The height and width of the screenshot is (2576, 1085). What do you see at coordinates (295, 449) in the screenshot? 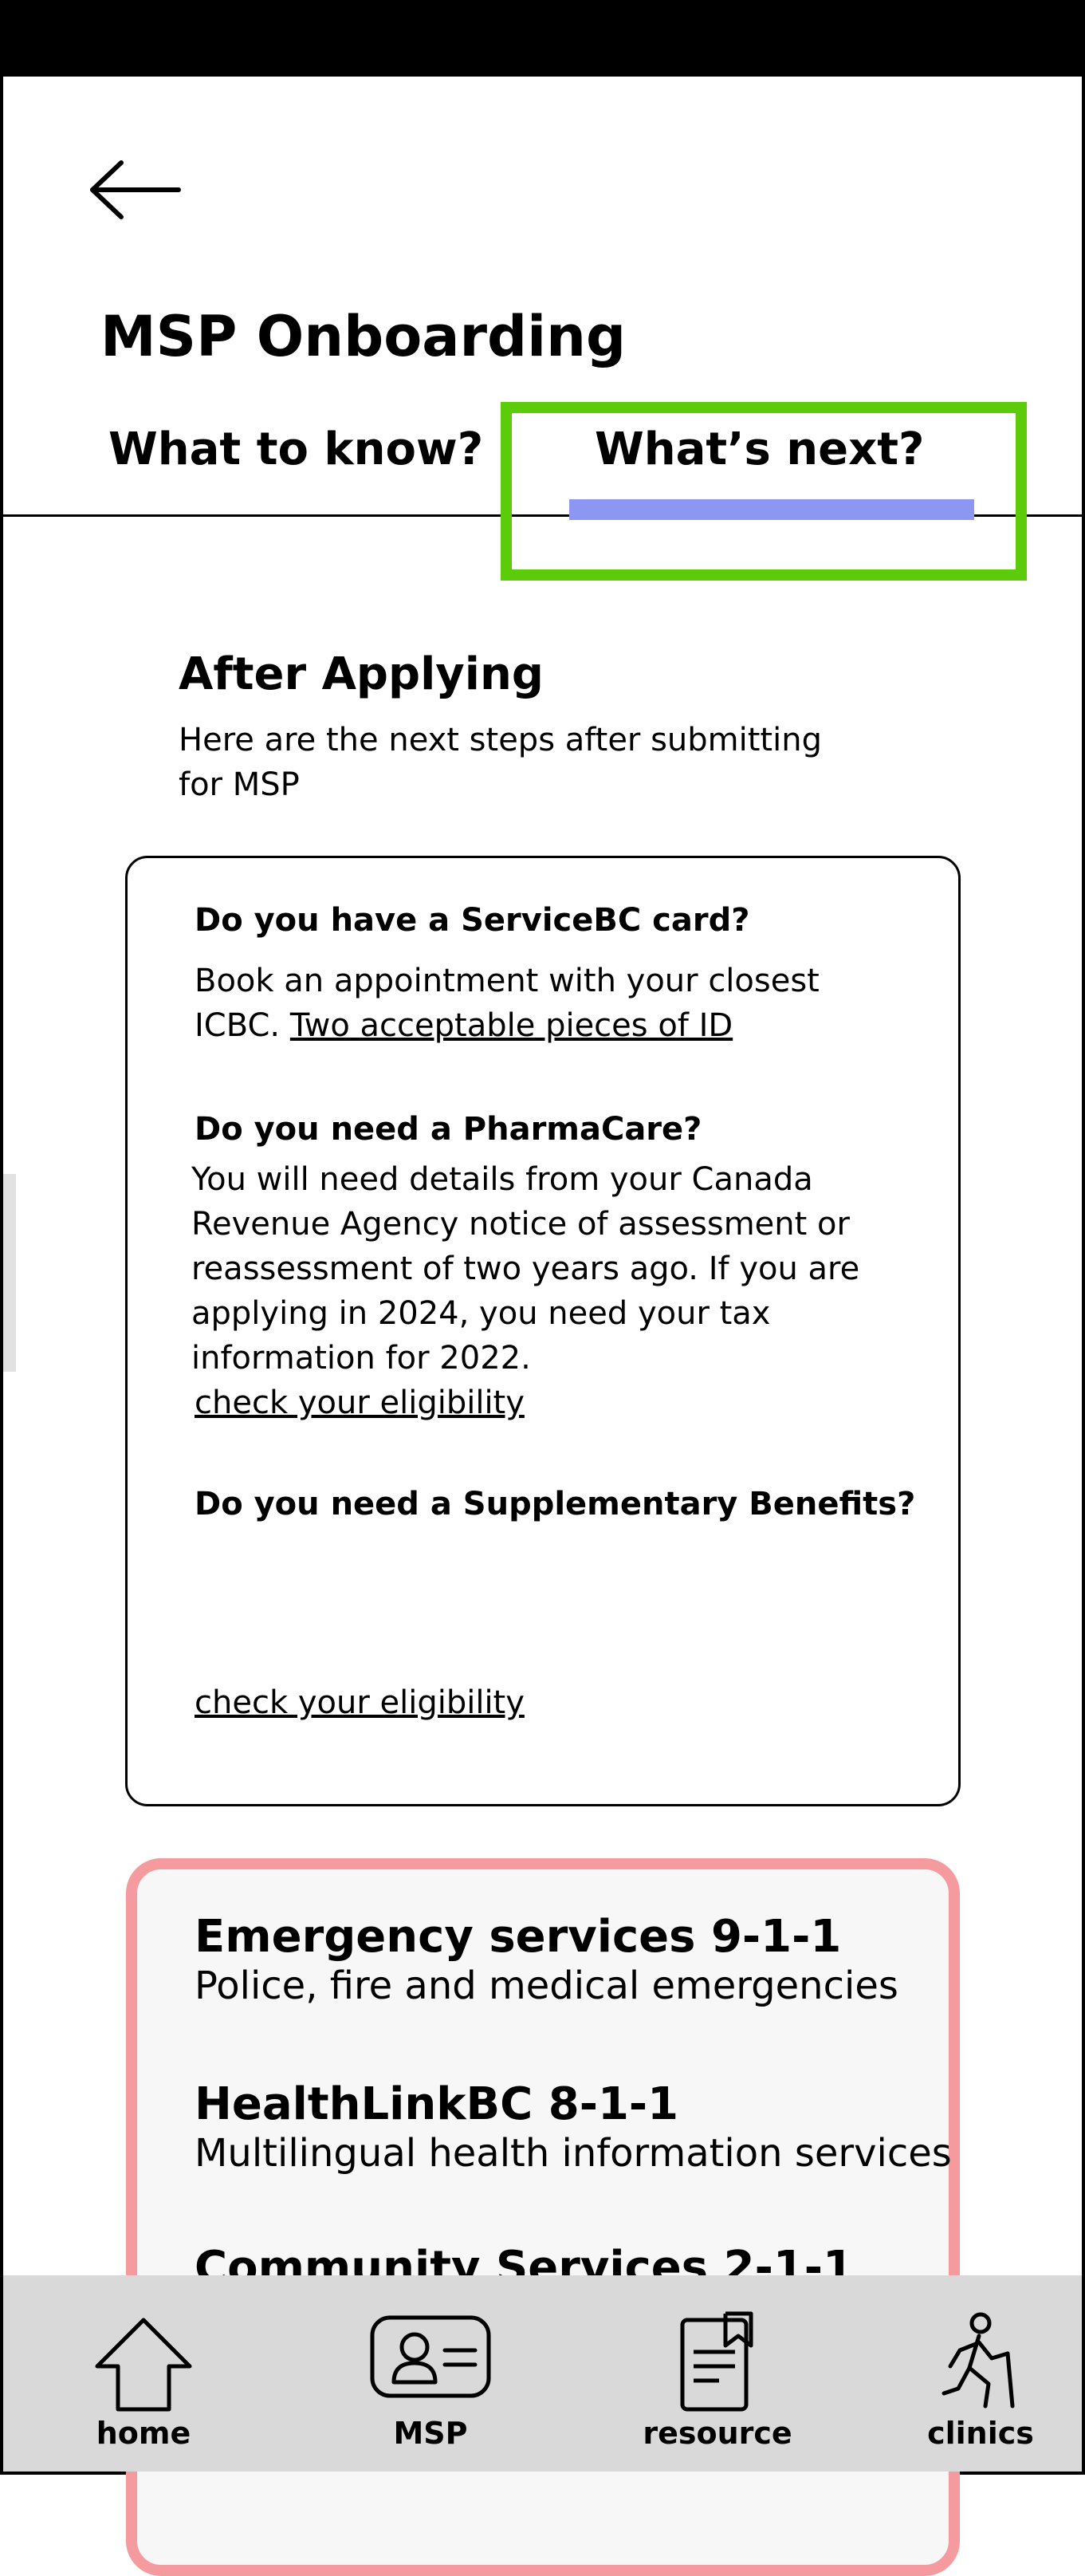
I see `tab-what-to-know: What to know?` at bounding box center [295, 449].